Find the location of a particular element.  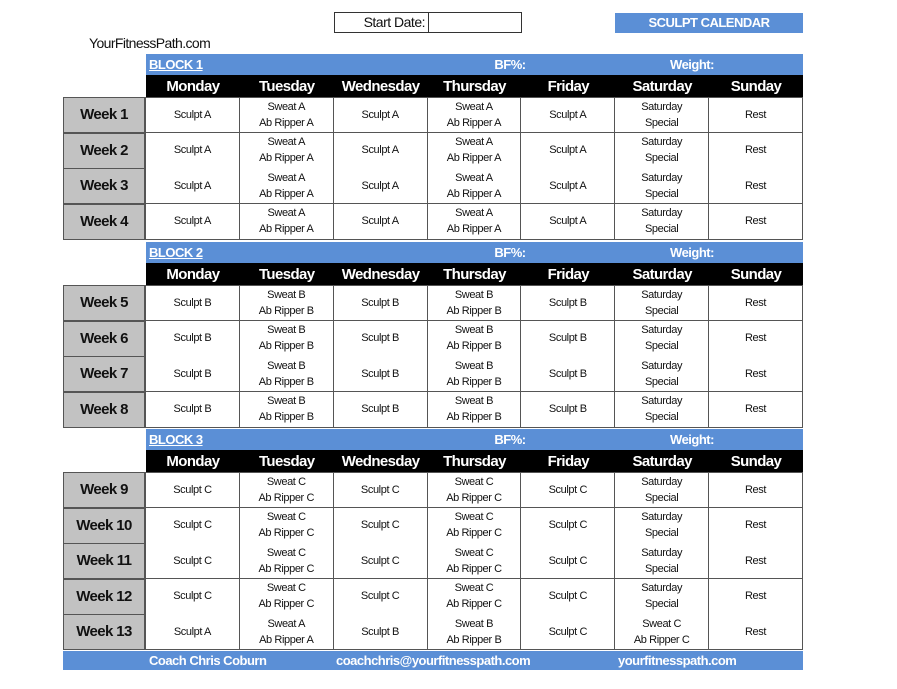

footer-site: yourfitnesspath.com is located at coordinates (677, 660).